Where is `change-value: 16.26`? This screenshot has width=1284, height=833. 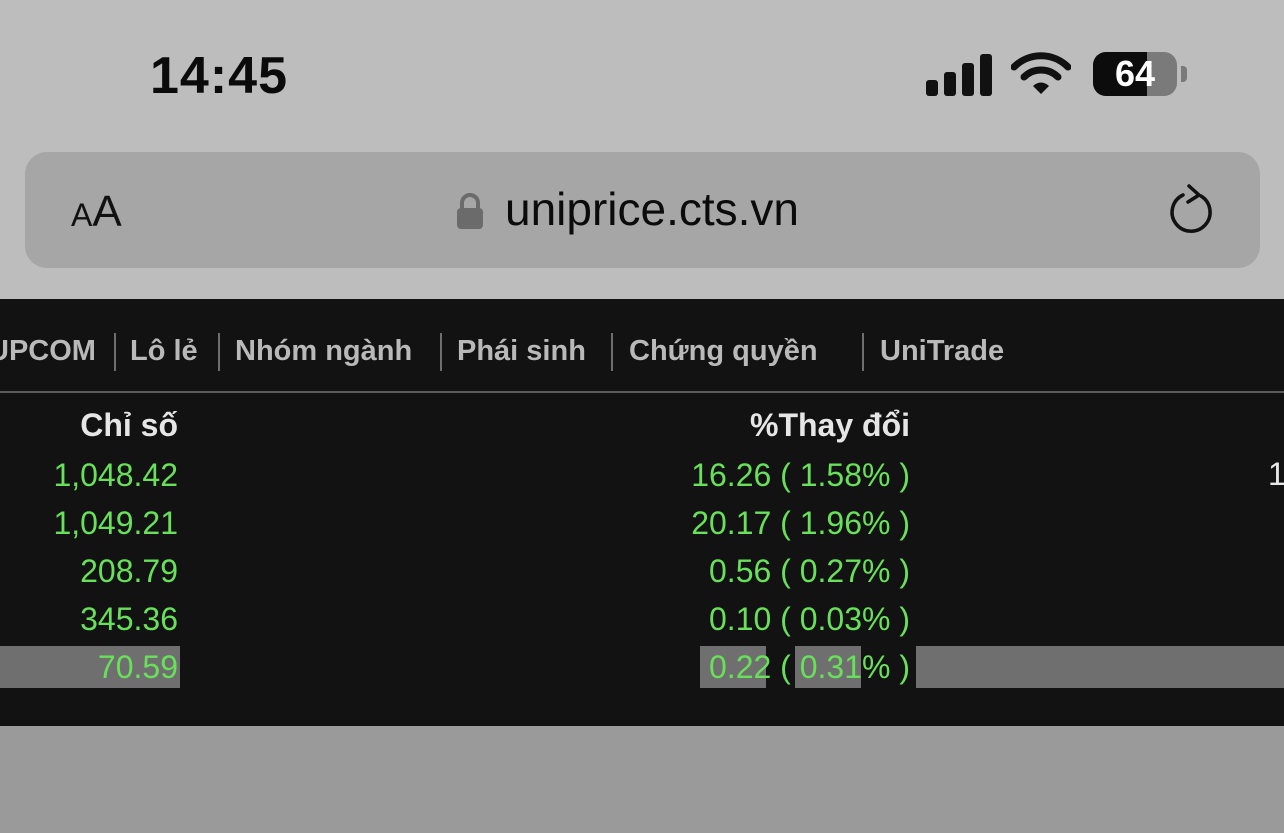 change-value: 16.26 is located at coordinates (731, 475).